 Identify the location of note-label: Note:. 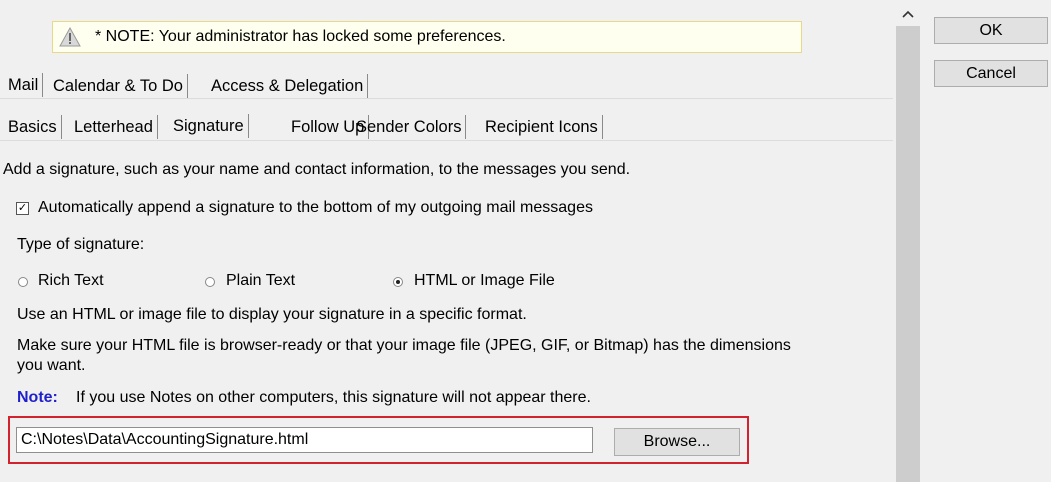
(37, 397).